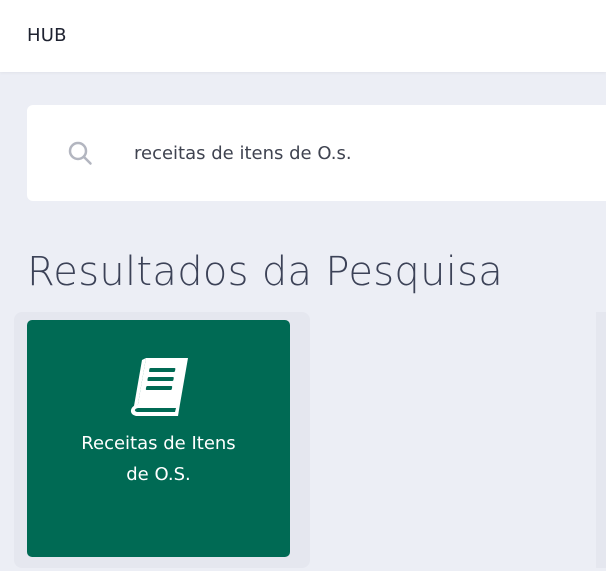 This screenshot has width=606, height=571. I want to click on search-icon, so click(80, 153).